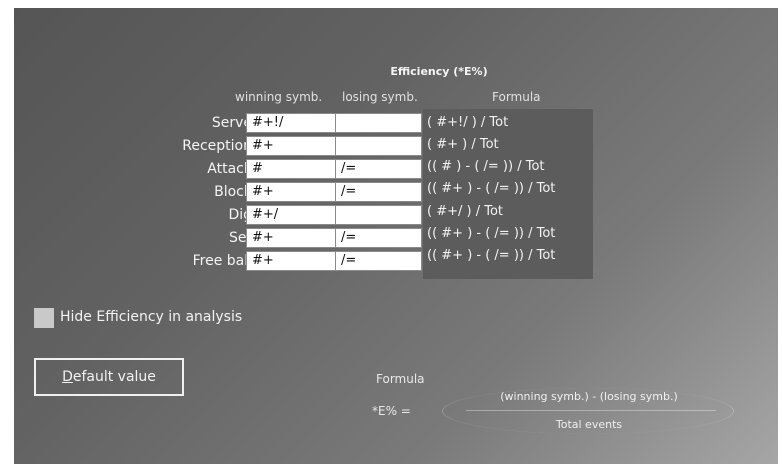  What do you see at coordinates (229, 169) in the screenshot?
I see `row-label-attack: Attack` at bounding box center [229, 169].